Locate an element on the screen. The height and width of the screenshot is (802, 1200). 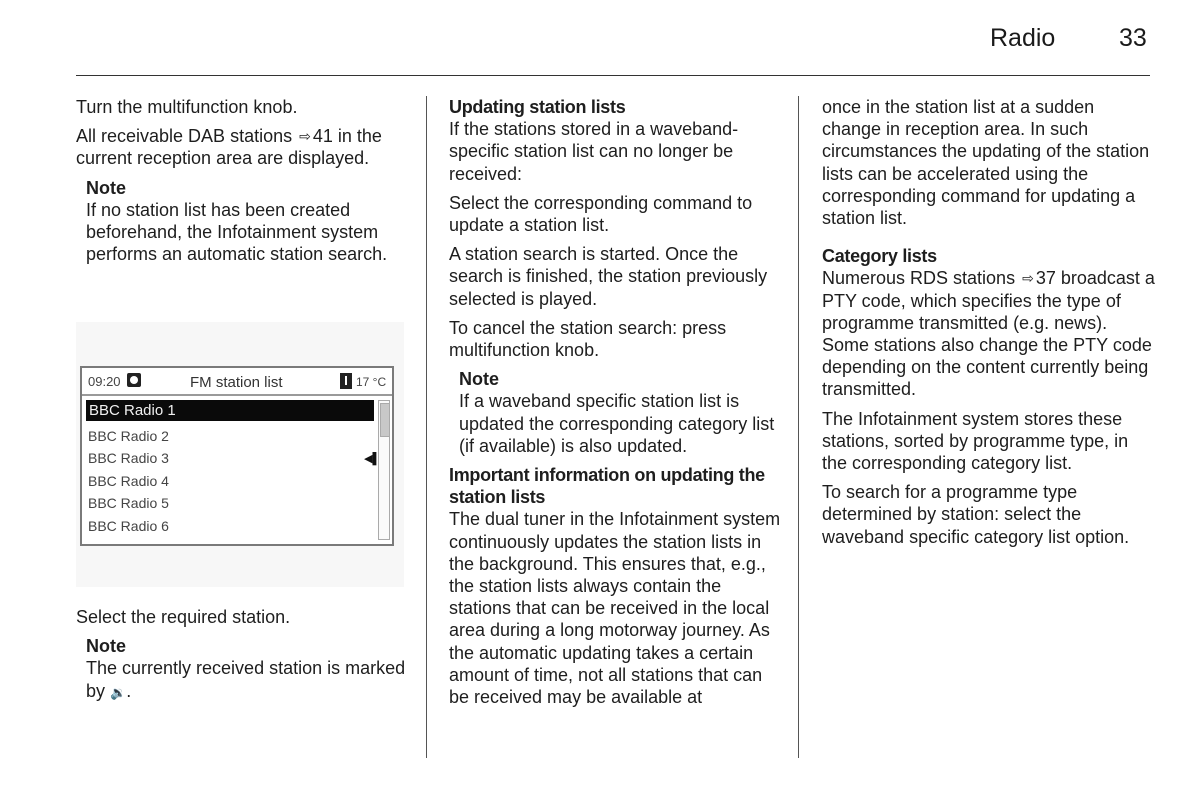
page-reference-link: 37 is located at coordinates (1046, 278).